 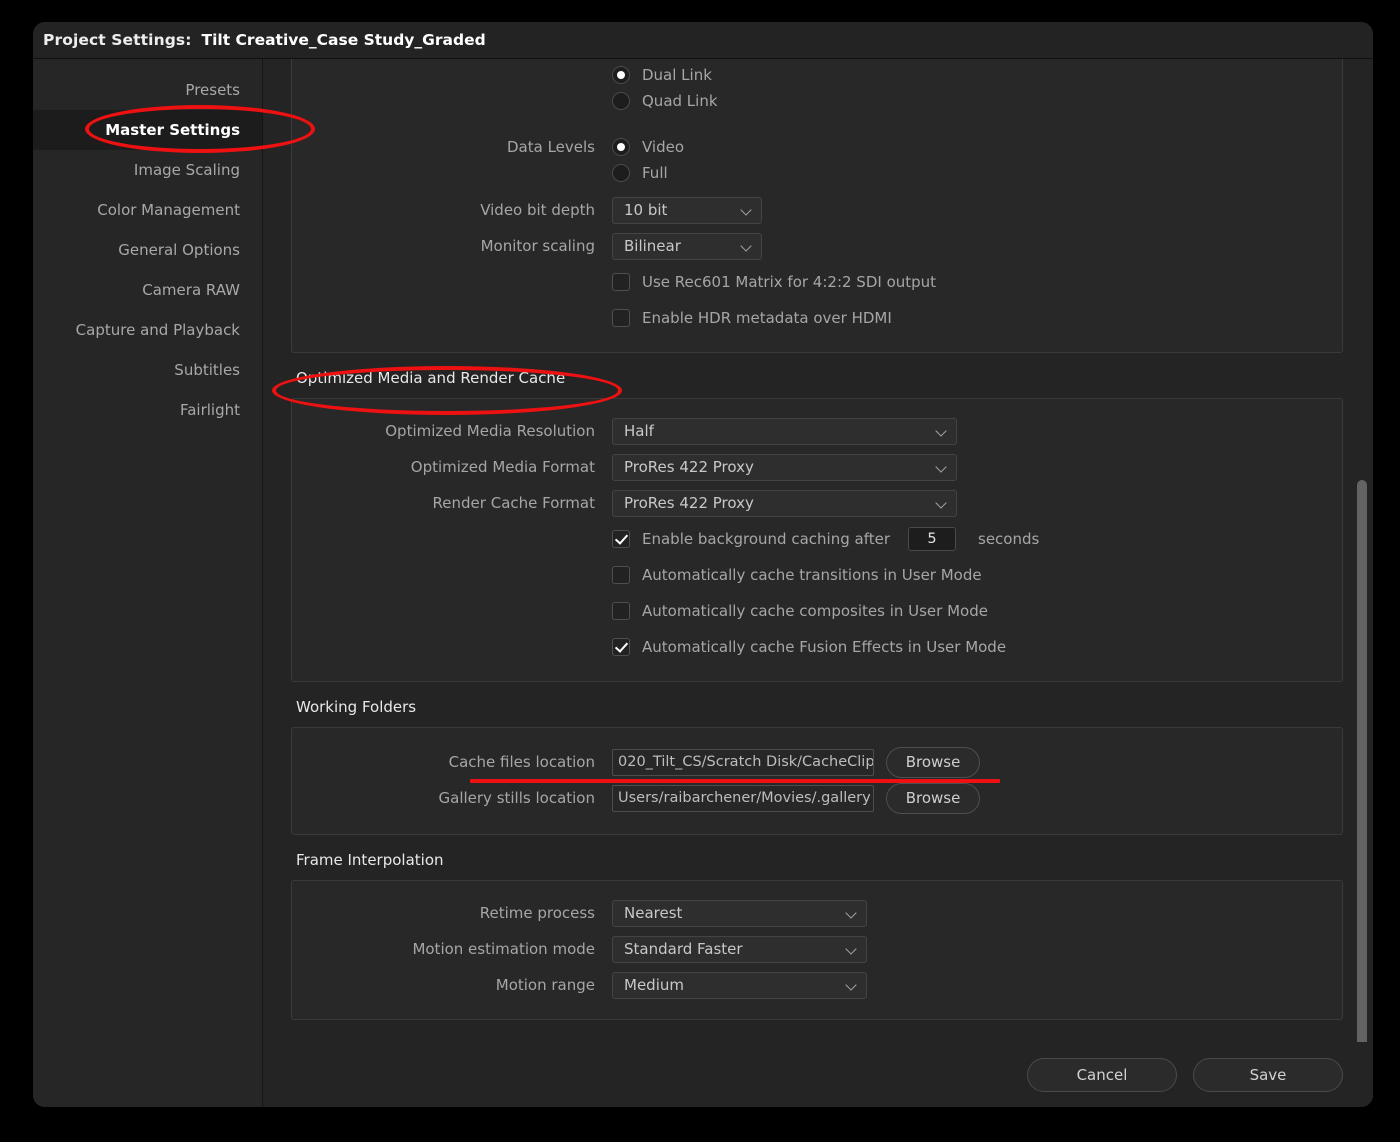 What do you see at coordinates (689, 467) in the screenshot?
I see `optimized-media-format-value: ProRes 422 Proxy` at bounding box center [689, 467].